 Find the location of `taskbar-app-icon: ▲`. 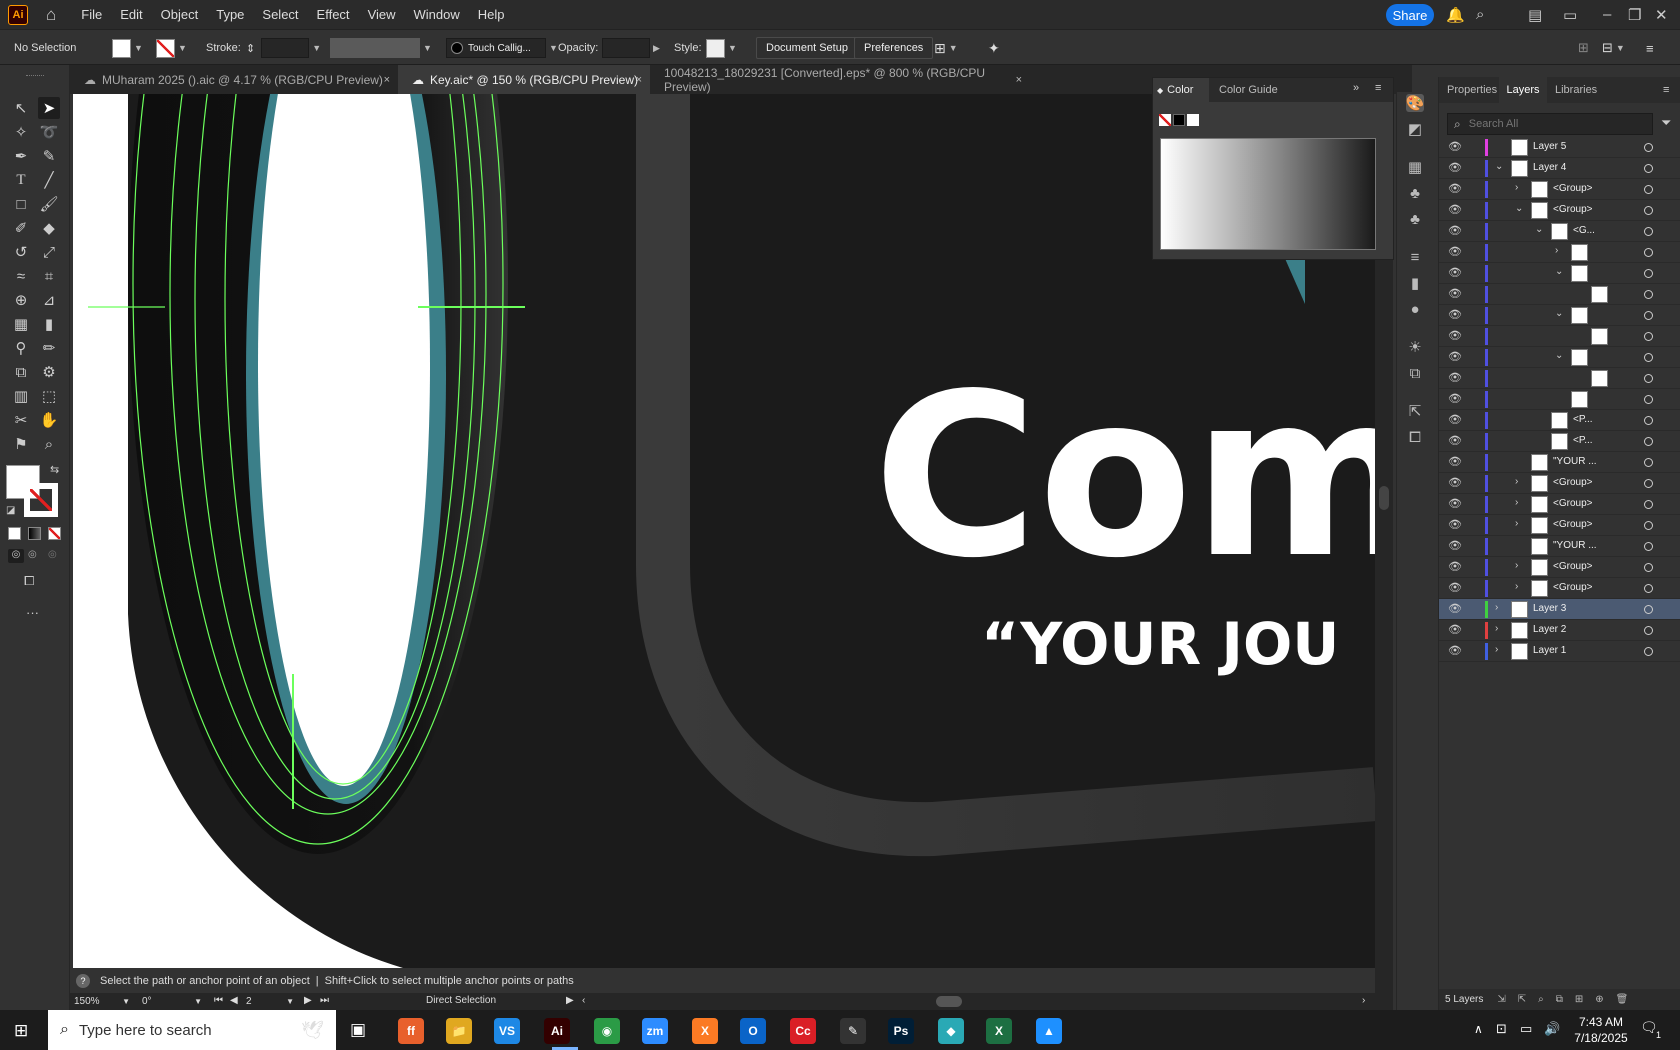

taskbar-app-icon: ▲ is located at coordinates (1049, 1031).